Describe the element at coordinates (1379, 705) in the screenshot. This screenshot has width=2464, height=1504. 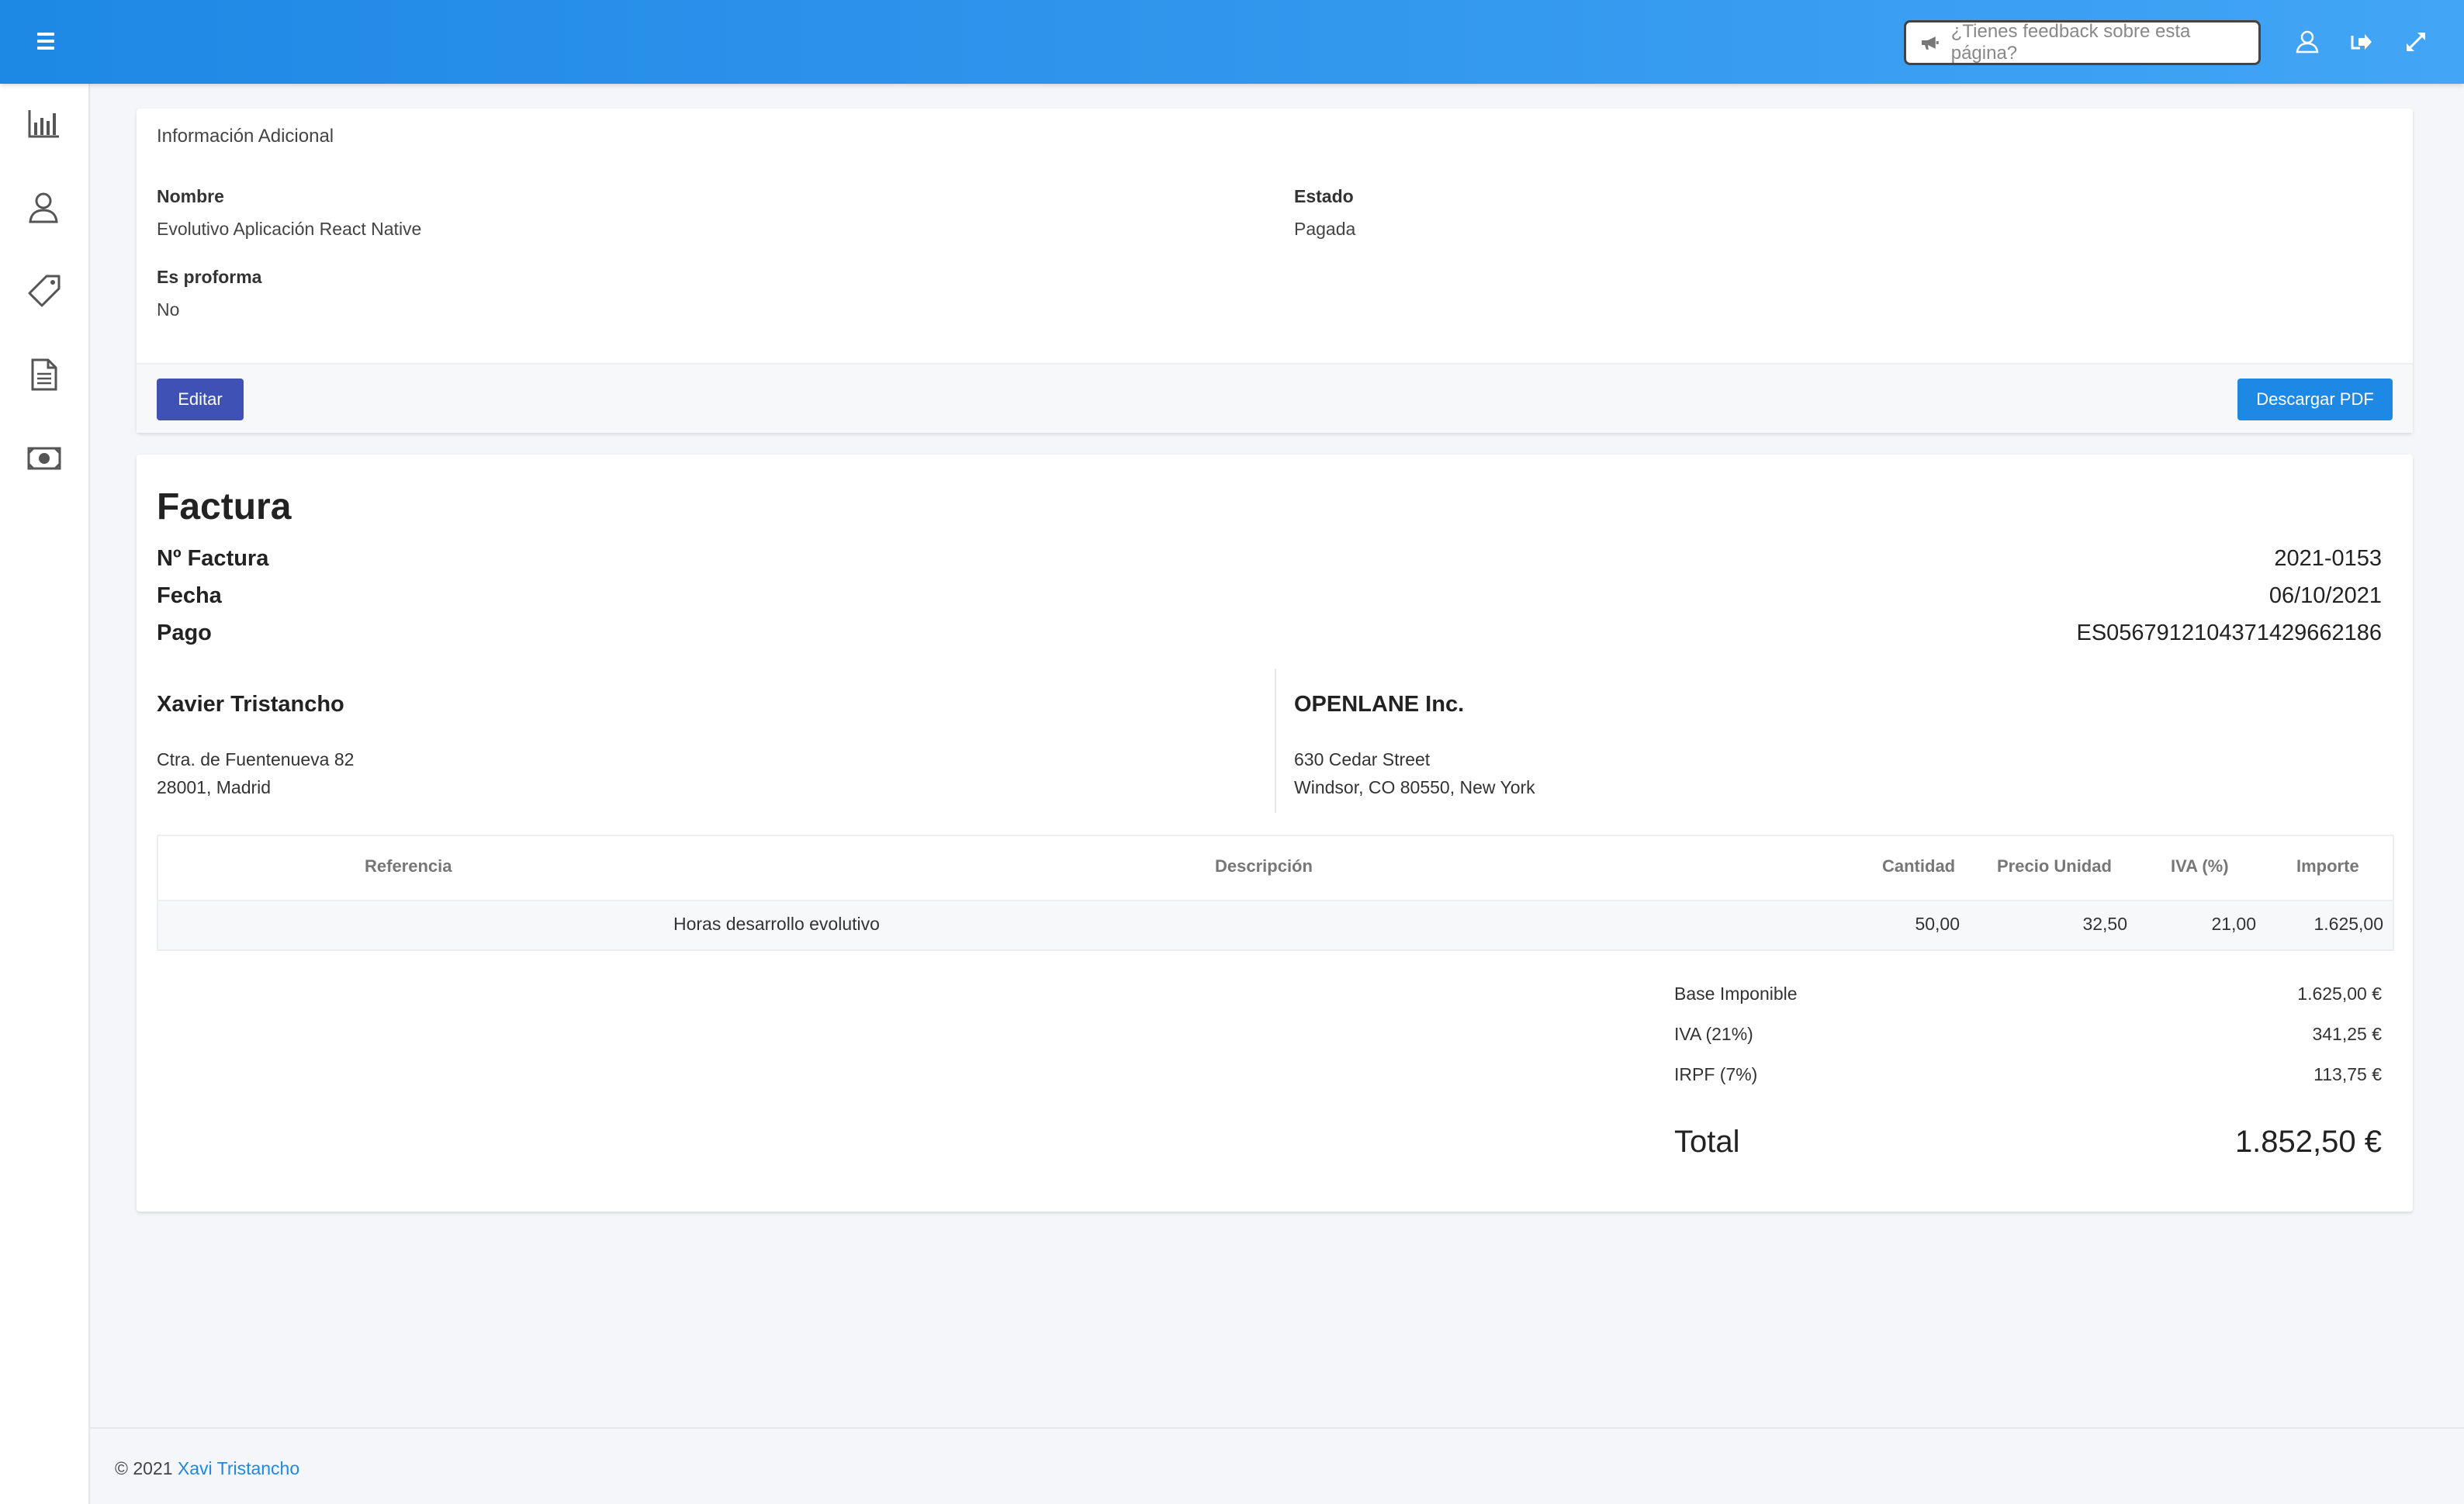
I see `client-name: OPENLANE Inc.` at that location.